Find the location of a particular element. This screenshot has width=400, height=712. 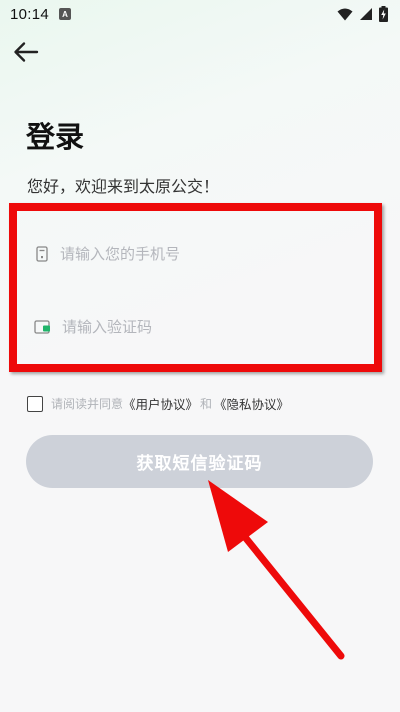

status-left: 10:14 A is located at coordinates (41, 14).